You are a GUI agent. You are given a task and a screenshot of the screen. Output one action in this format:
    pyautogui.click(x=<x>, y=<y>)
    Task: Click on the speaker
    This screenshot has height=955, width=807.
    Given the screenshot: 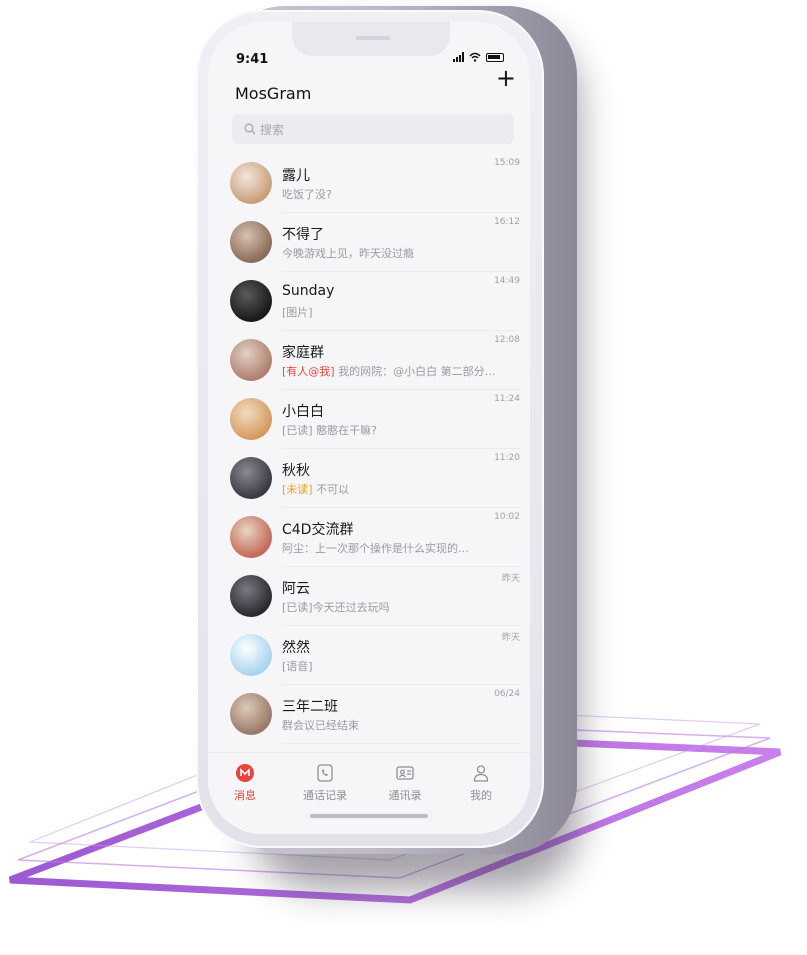 What is the action you would take?
    pyautogui.click(x=373, y=38)
    